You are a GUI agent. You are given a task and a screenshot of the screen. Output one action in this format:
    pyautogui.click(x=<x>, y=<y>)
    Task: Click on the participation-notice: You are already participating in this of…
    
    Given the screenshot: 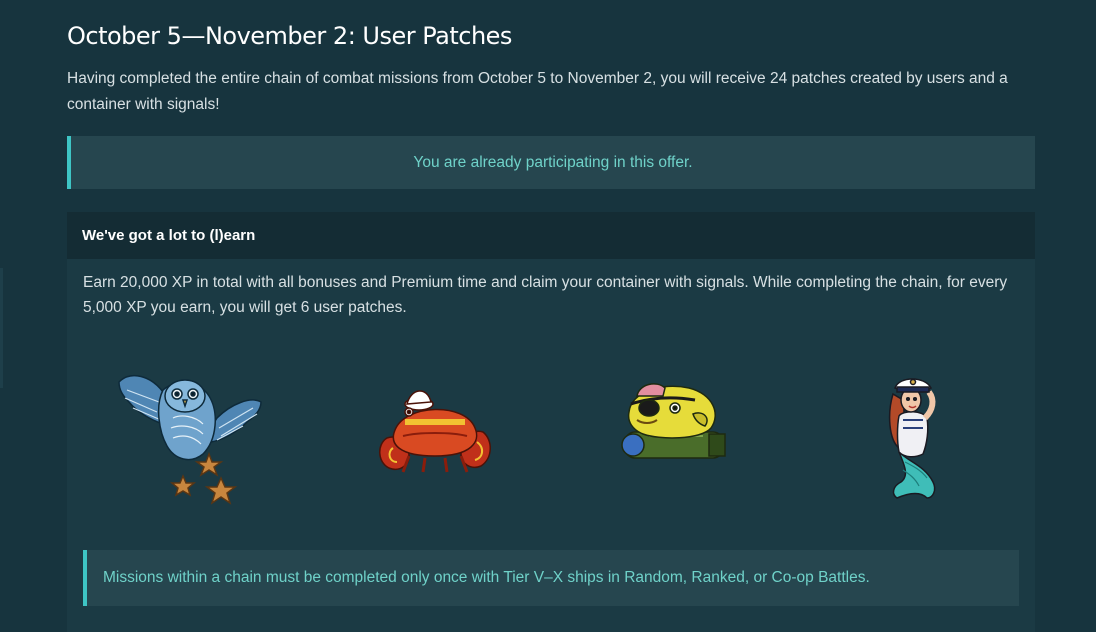 What is the action you would take?
    pyautogui.click(x=551, y=162)
    